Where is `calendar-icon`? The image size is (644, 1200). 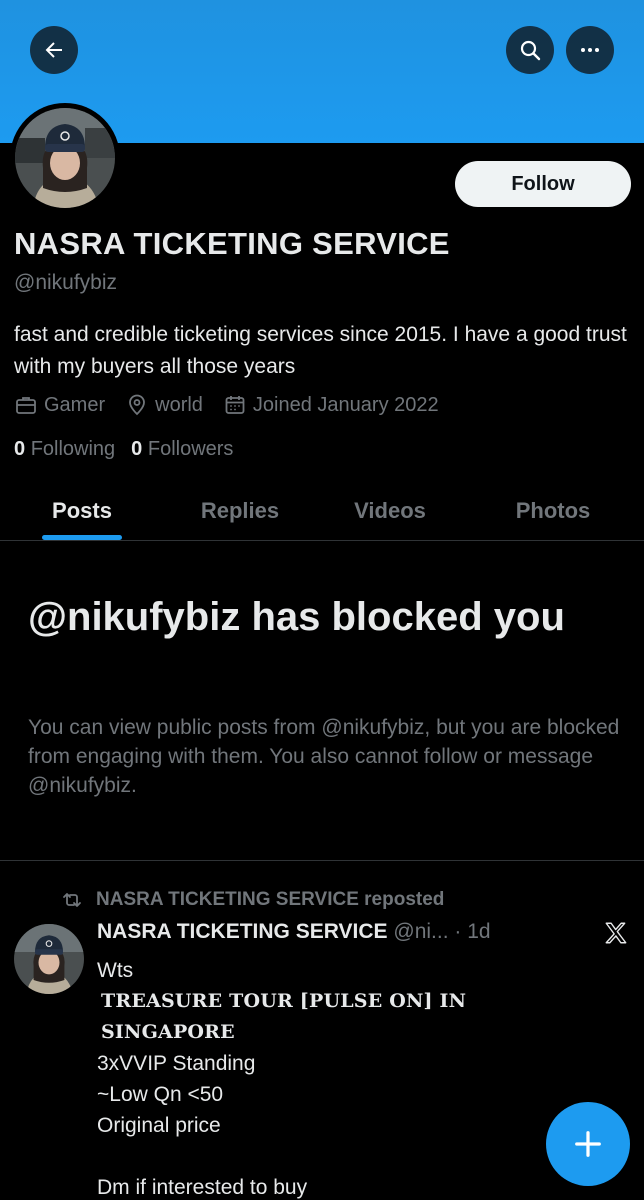
calendar-icon is located at coordinates (235, 405).